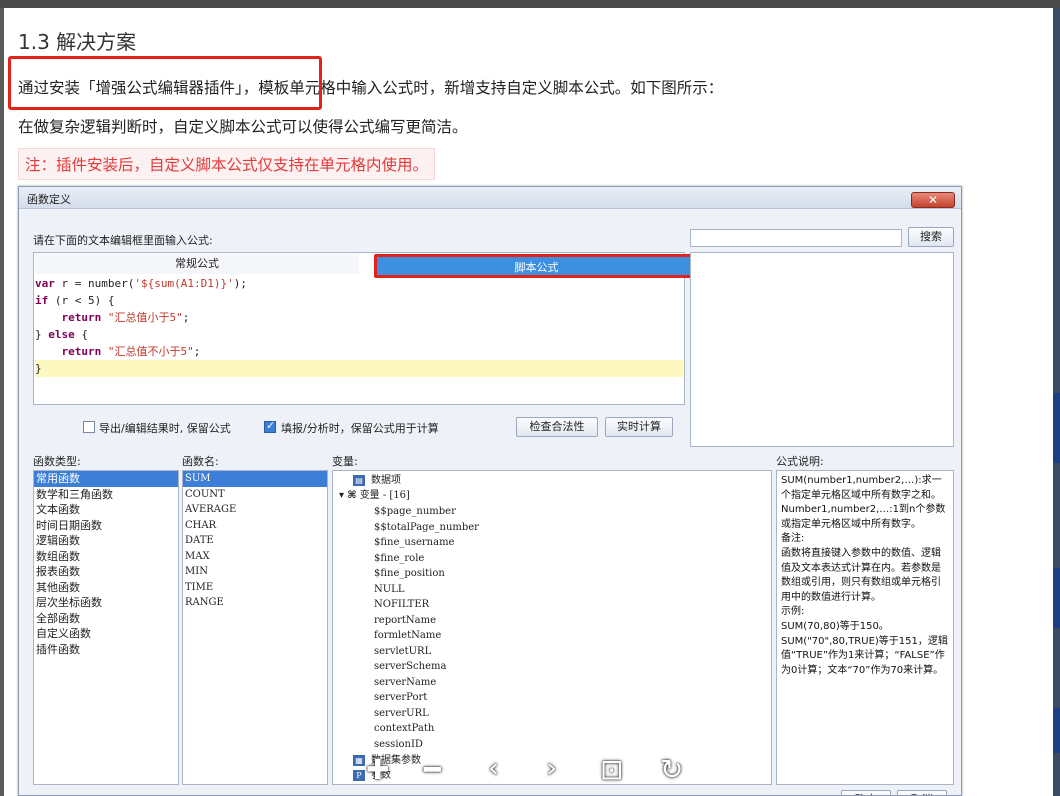  What do you see at coordinates (386, 480) in the screenshot?
I see `tree-node-label: 数据项` at bounding box center [386, 480].